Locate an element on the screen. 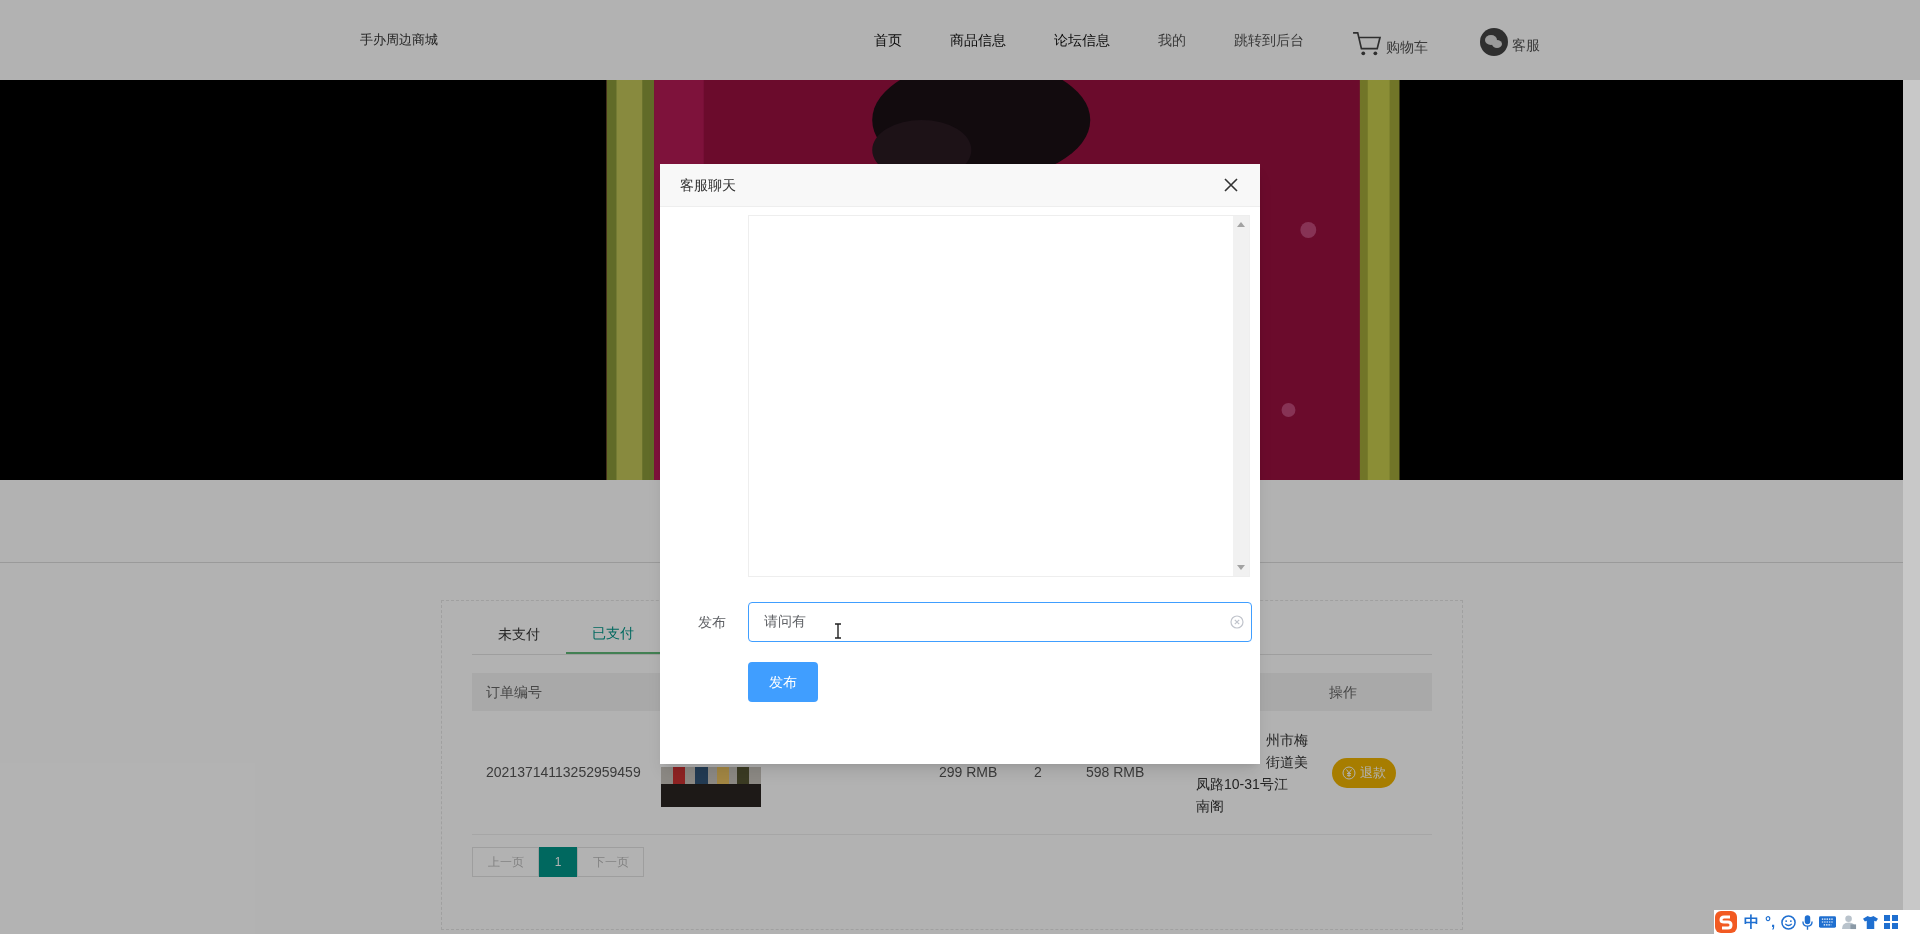 Image resolution: width=1920 pixels, height=934 pixels. ime-mode-toggle: 中 is located at coordinates (1751, 922).